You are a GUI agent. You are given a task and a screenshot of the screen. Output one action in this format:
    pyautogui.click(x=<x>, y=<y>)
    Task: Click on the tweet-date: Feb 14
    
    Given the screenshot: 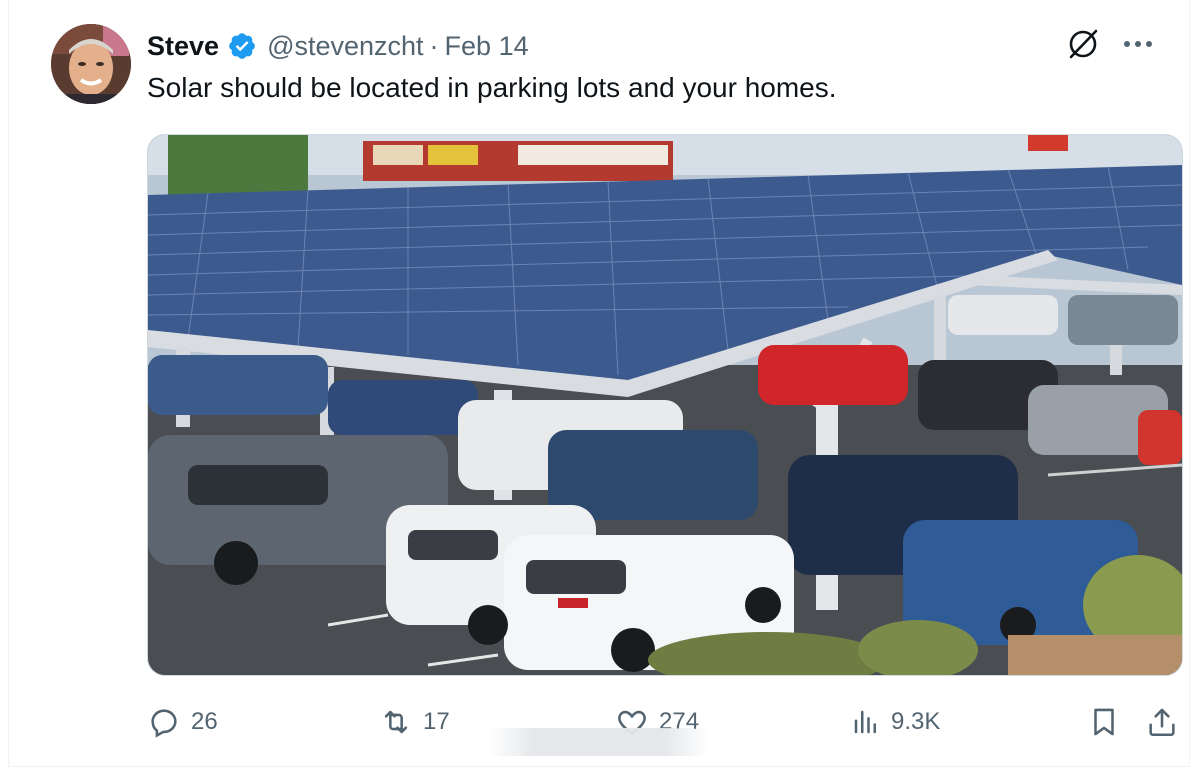 What is the action you would take?
    pyautogui.click(x=487, y=46)
    